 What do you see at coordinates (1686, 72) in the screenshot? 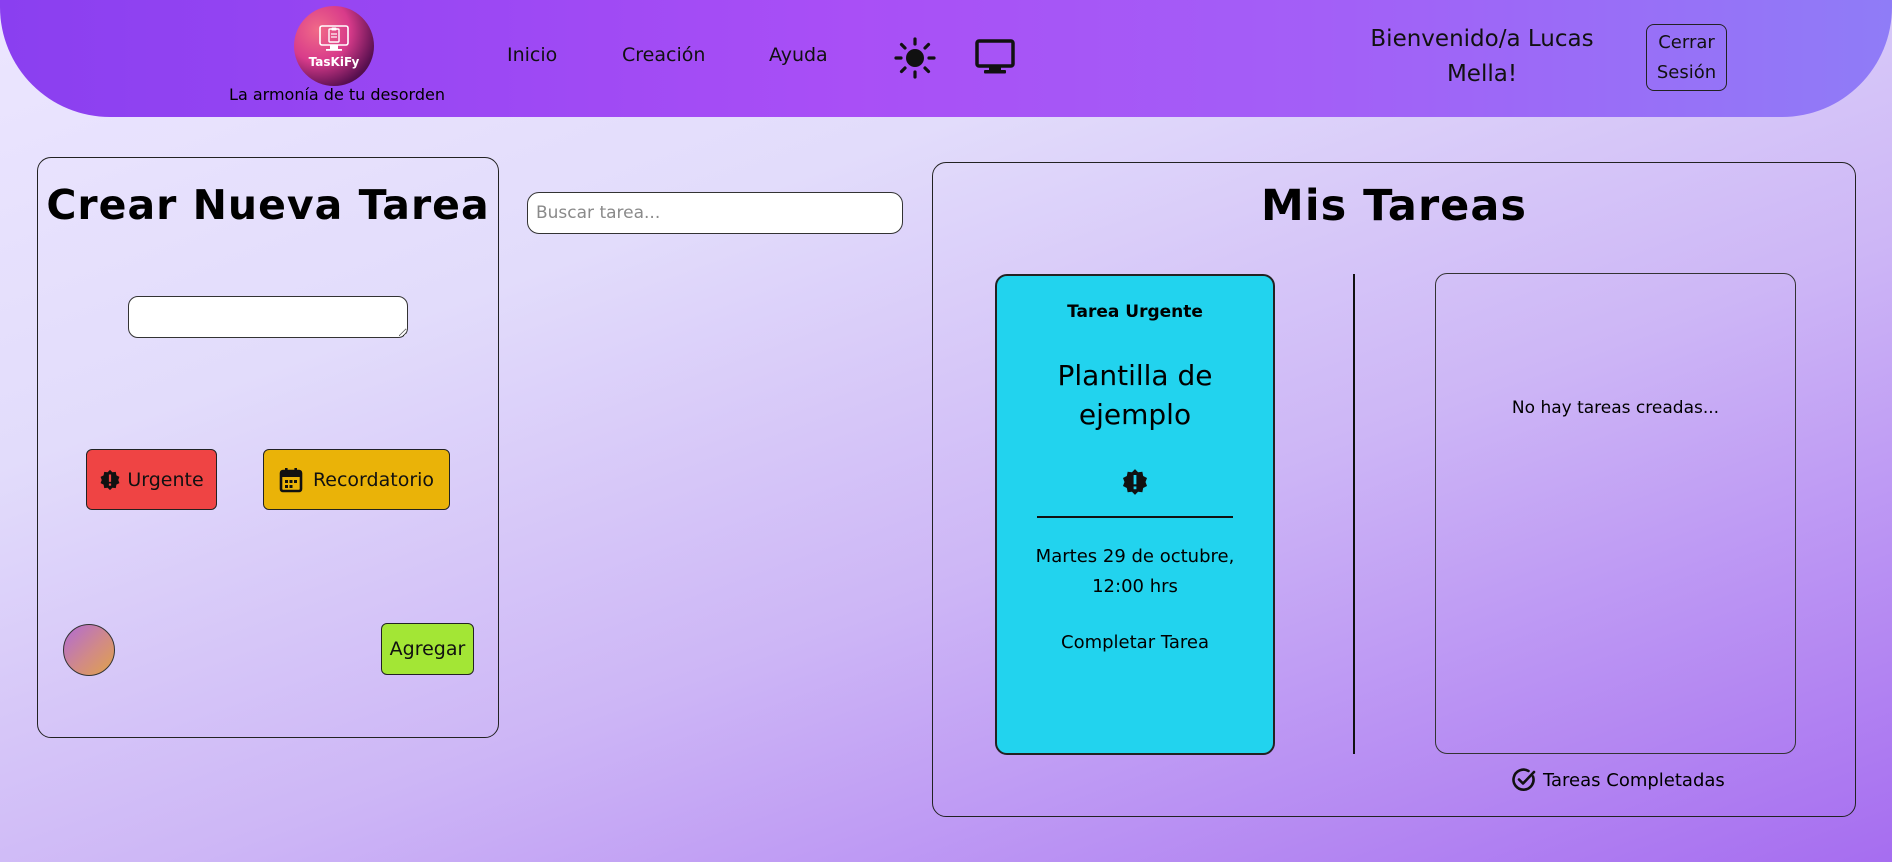
I see `logout-label-line-2: Sesión` at bounding box center [1686, 72].